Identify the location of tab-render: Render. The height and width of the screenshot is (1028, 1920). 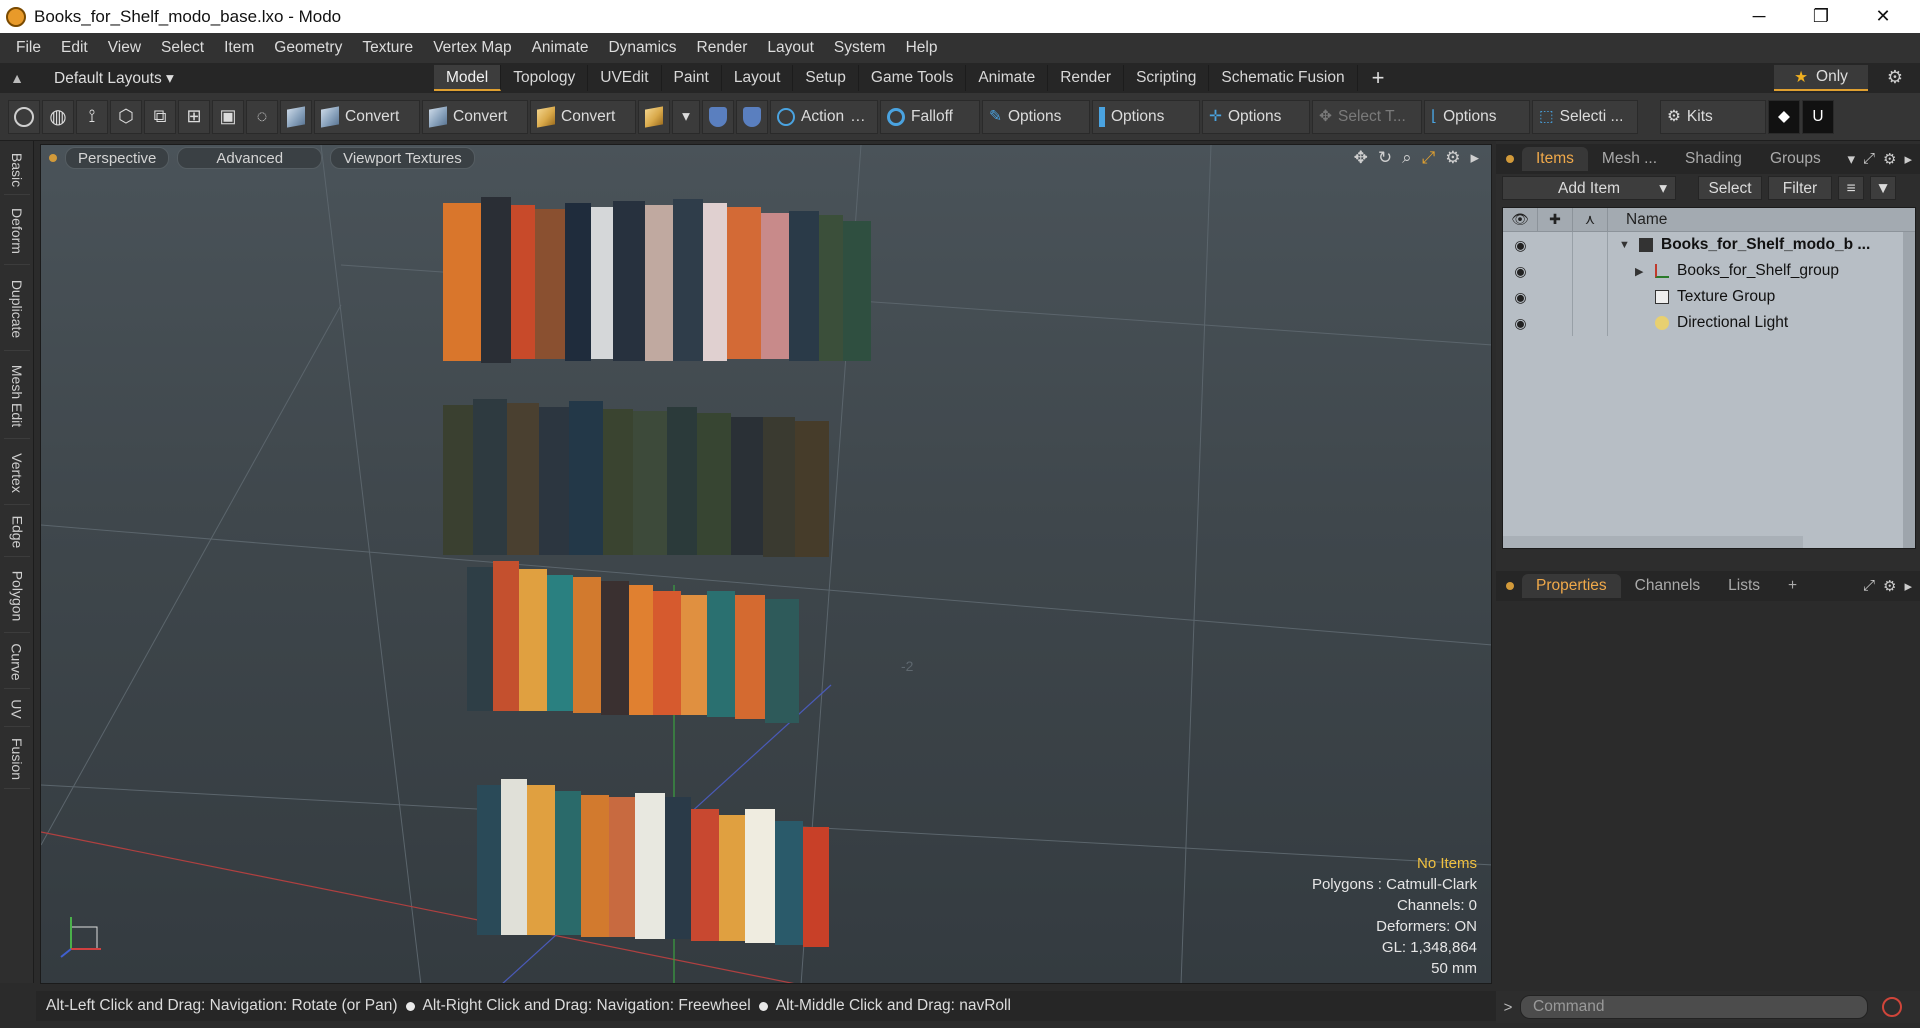
(1086, 78).